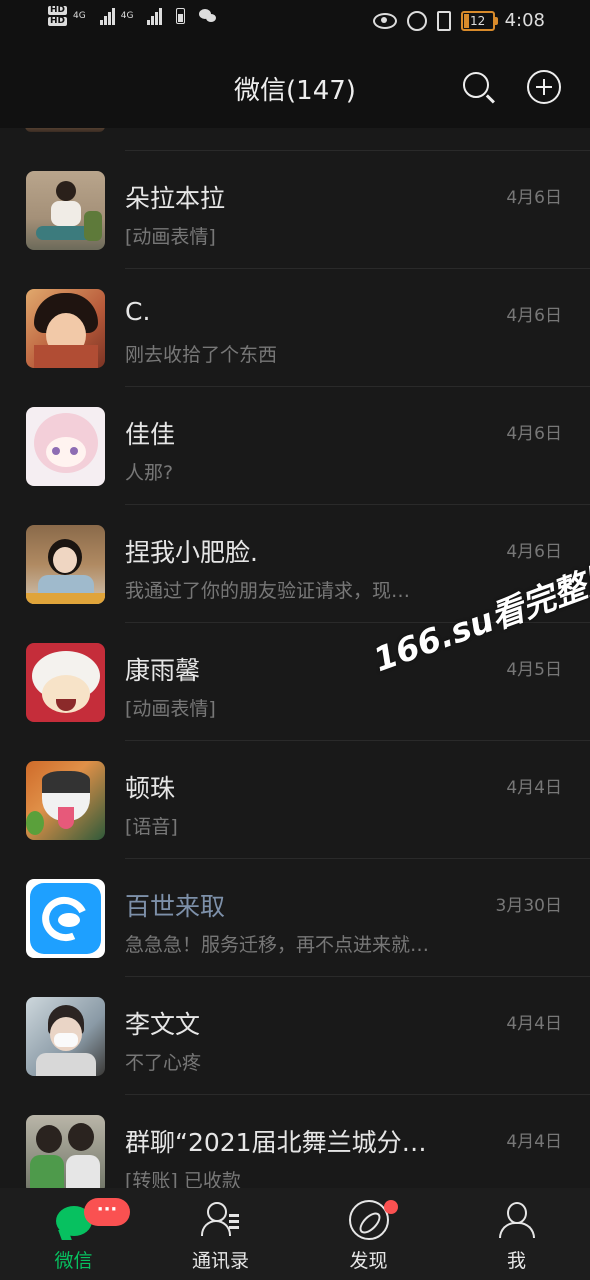  I want to click on tab-chats-label: 微信, so click(73, 1261).